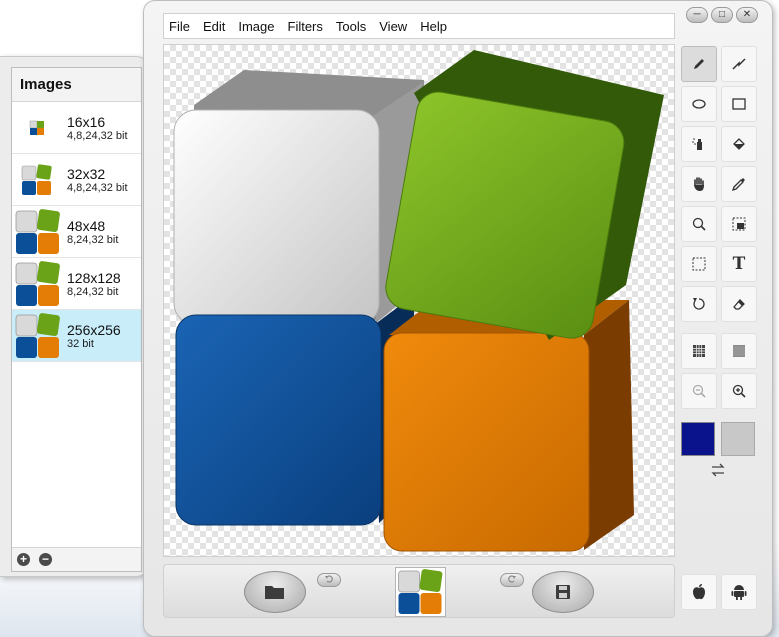  Describe the element at coordinates (76, 559) in the screenshot. I see `images-panel-footer: + −` at that location.